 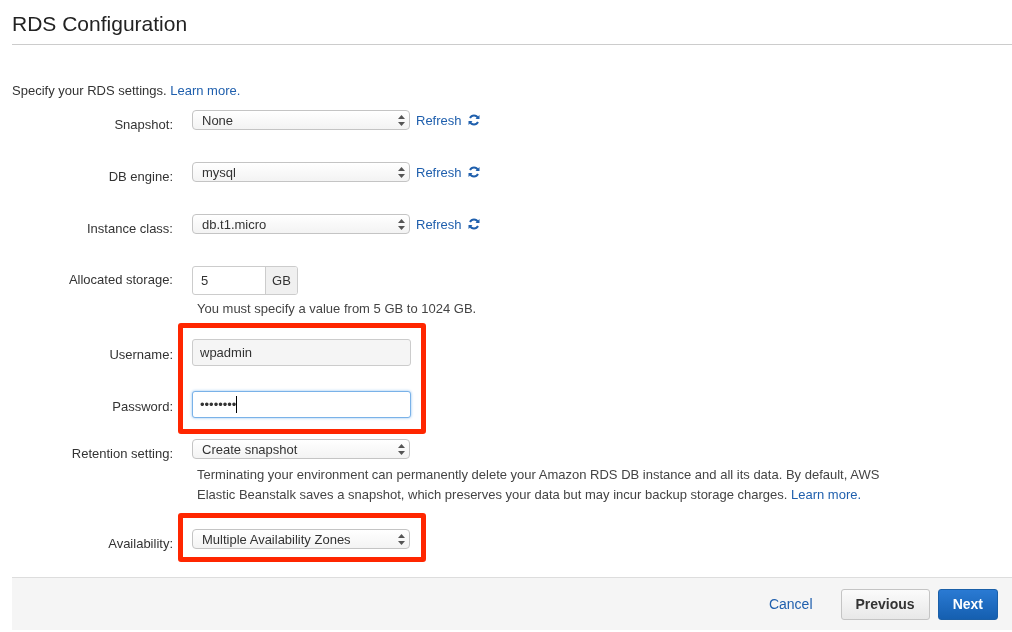 What do you see at coordinates (121, 454) in the screenshot?
I see `field-label: Retention setting:` at bounding box center [121, 454].